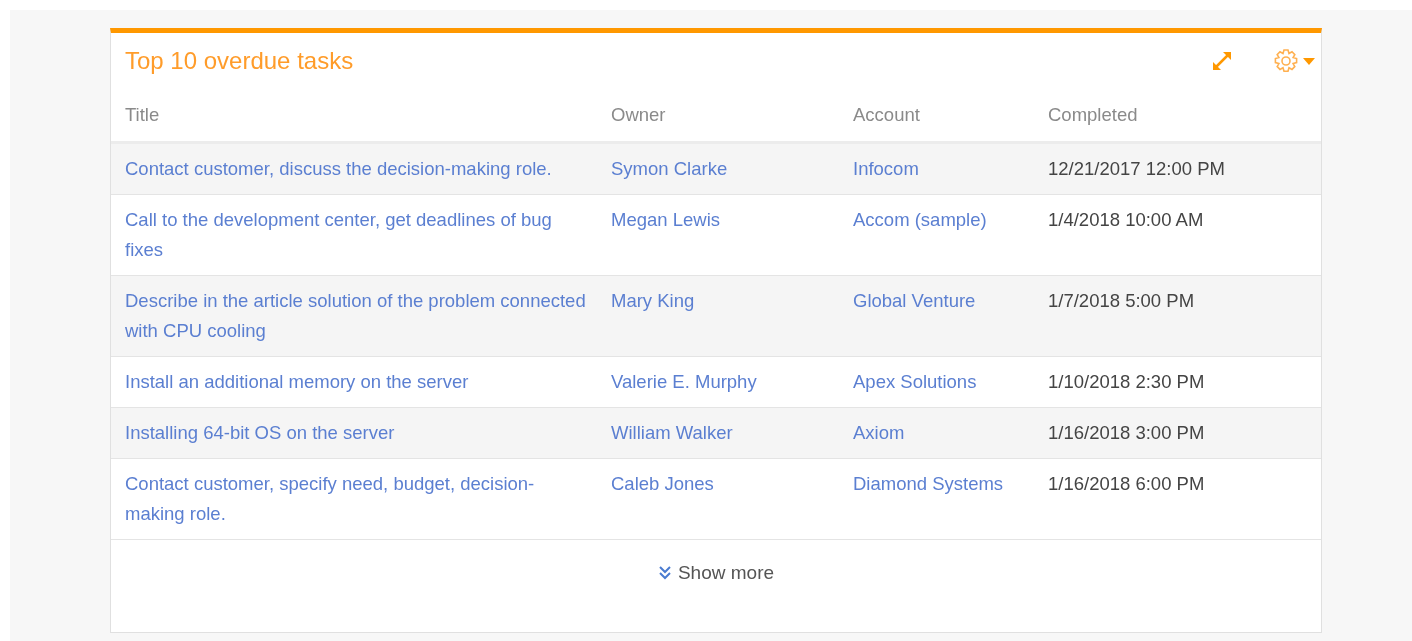 Image resolution: width=1412 pixels, height=641 pixels. Describe the element at coordinates (950, 316) in the screenshot. I see `account-link: Global Venture` at that location.